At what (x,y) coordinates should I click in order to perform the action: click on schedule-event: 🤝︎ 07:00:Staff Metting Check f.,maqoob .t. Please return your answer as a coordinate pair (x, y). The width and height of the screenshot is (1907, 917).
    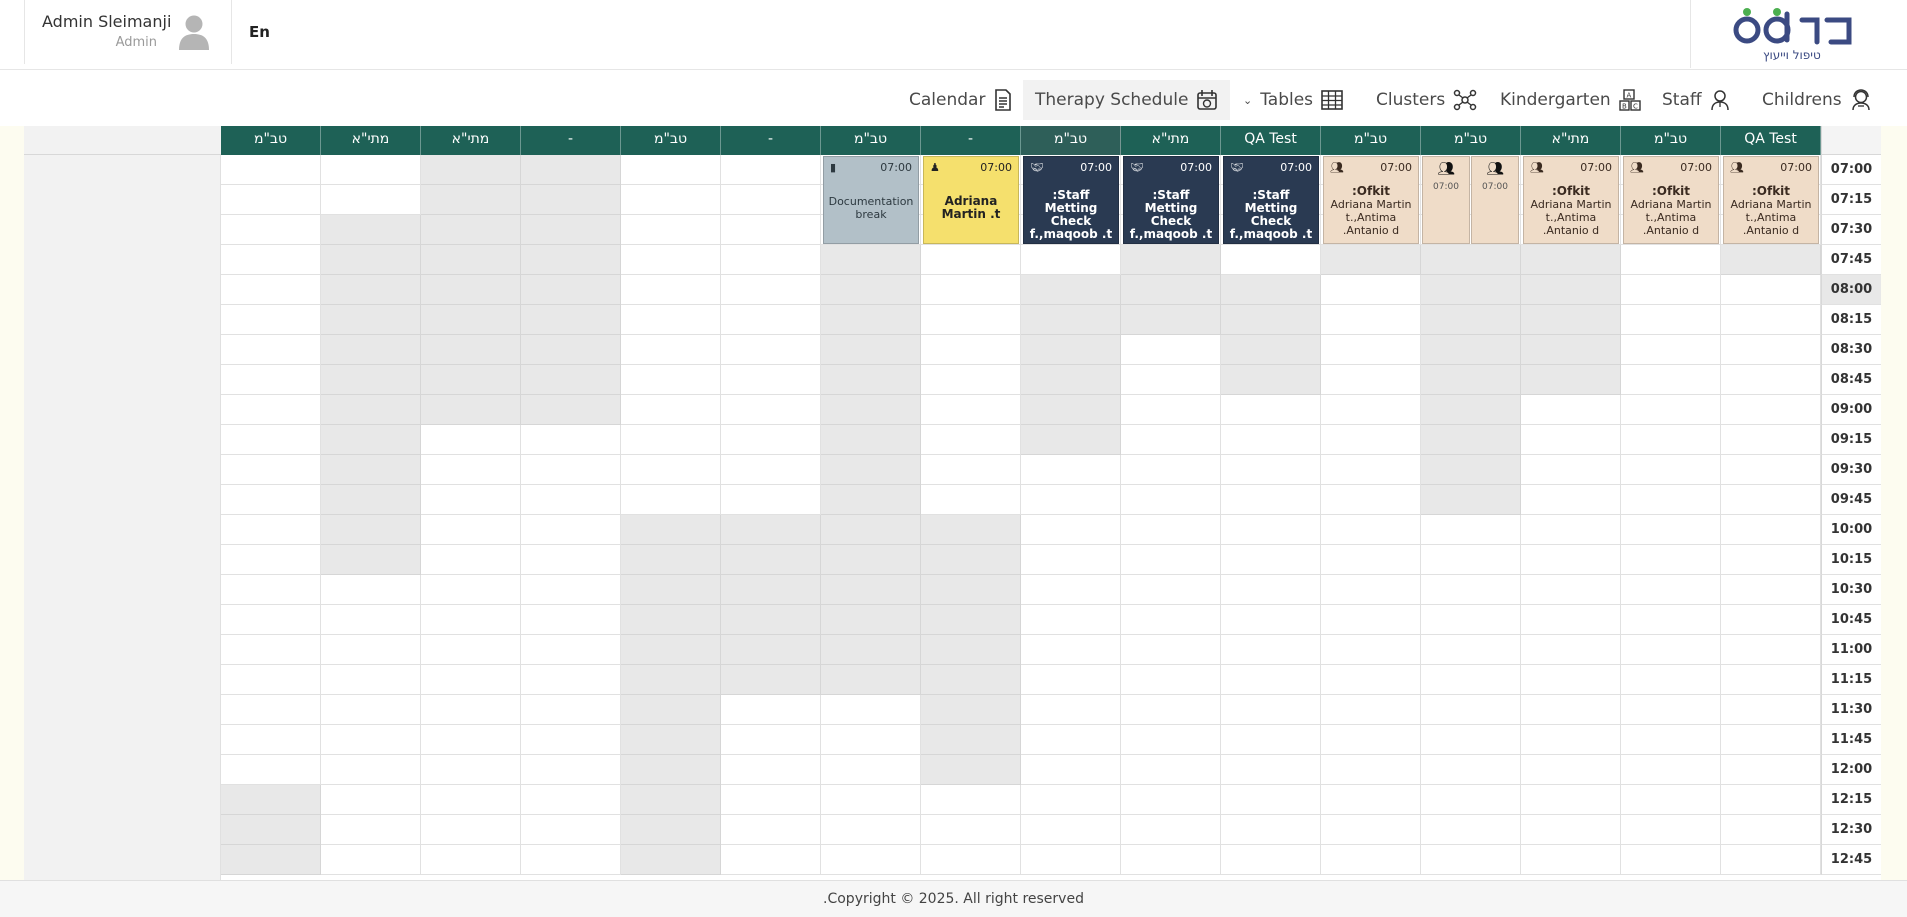
    Looking at the image, I should click on (1071, 200).